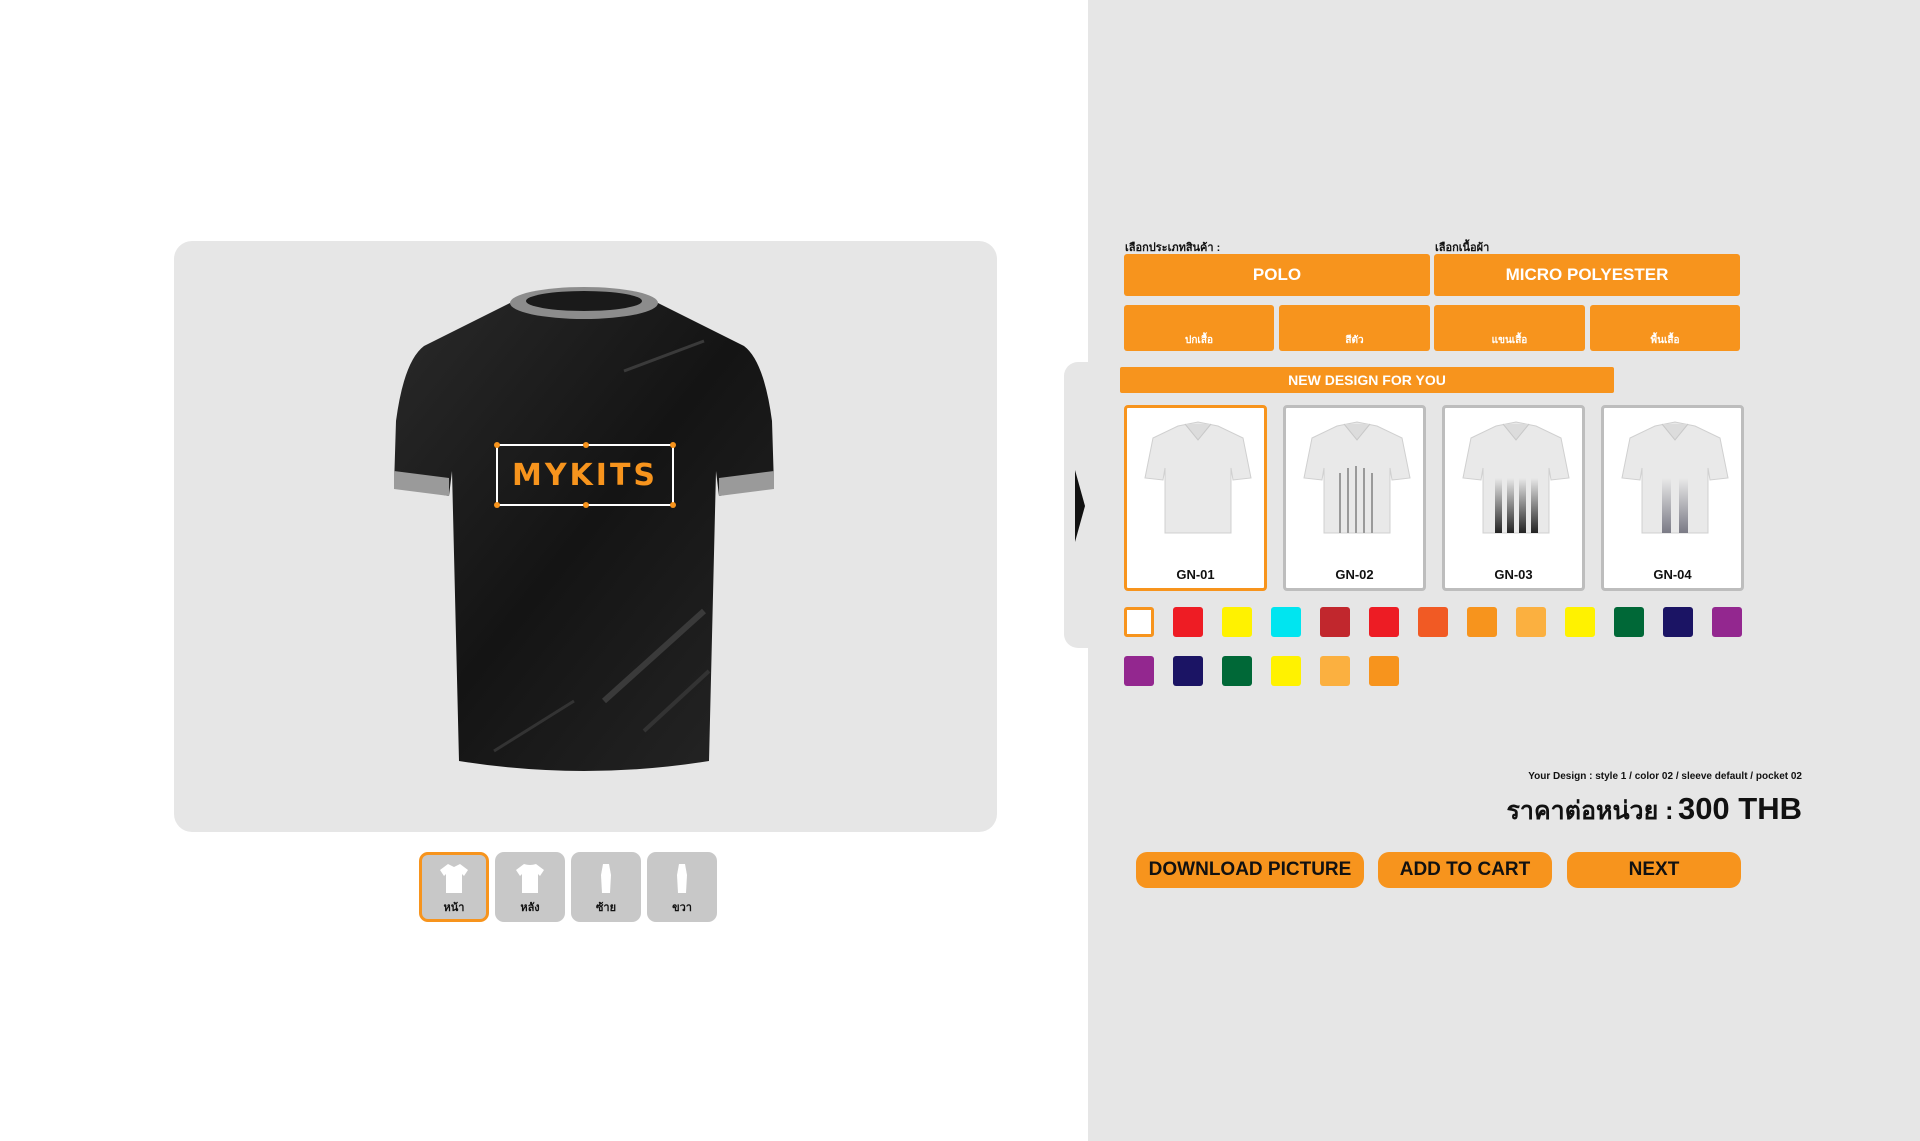 The width and height of the screenshot is (1920, 1141). I want to click on body-color-option-button: สีตัว, so click(1354, 328).